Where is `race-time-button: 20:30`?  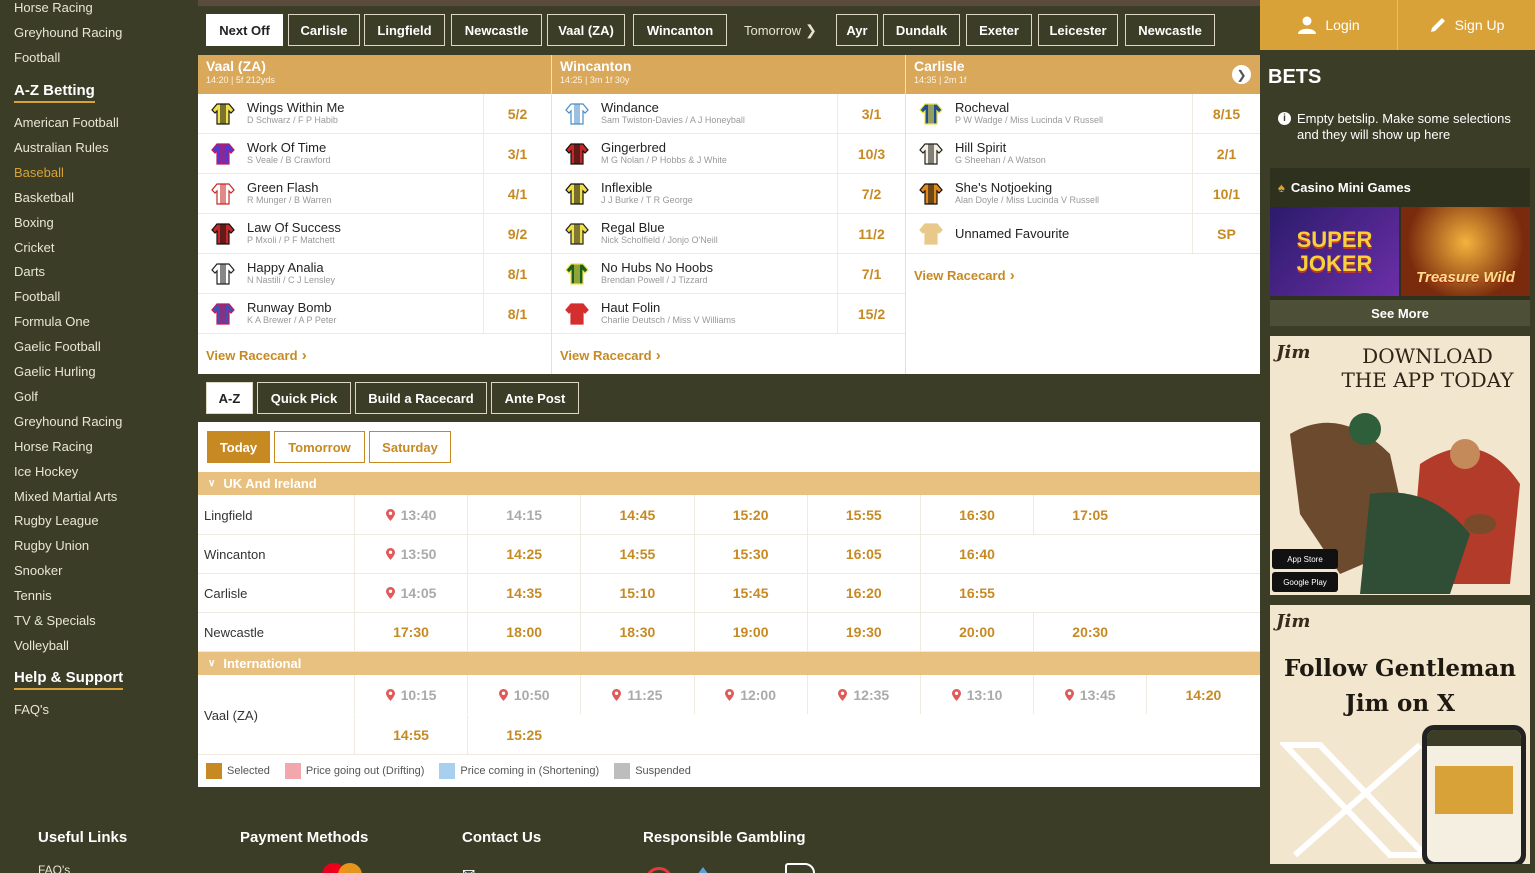
race-time-button: 20:30 is located at coordinates (1089, 631).